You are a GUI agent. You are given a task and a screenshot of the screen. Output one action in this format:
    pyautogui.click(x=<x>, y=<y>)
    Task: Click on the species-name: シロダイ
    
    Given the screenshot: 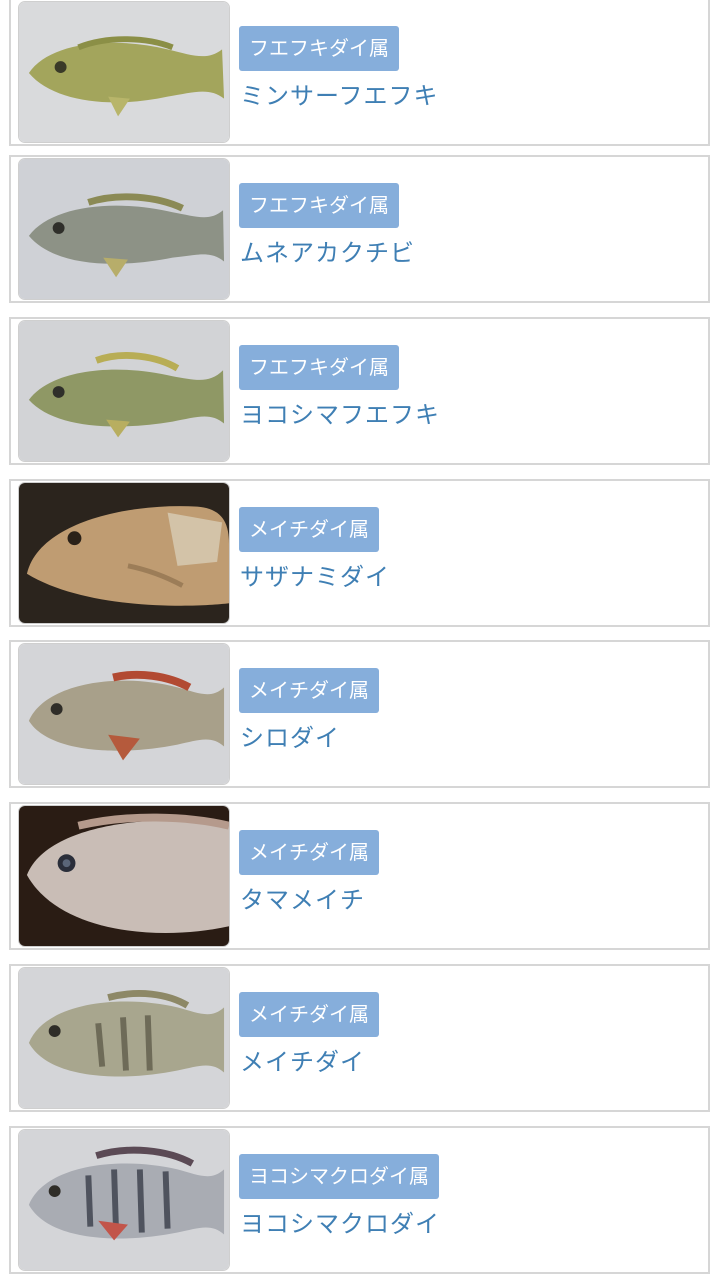 What is the action you would take?
    pyautogui.click(x=290, y=735)
    